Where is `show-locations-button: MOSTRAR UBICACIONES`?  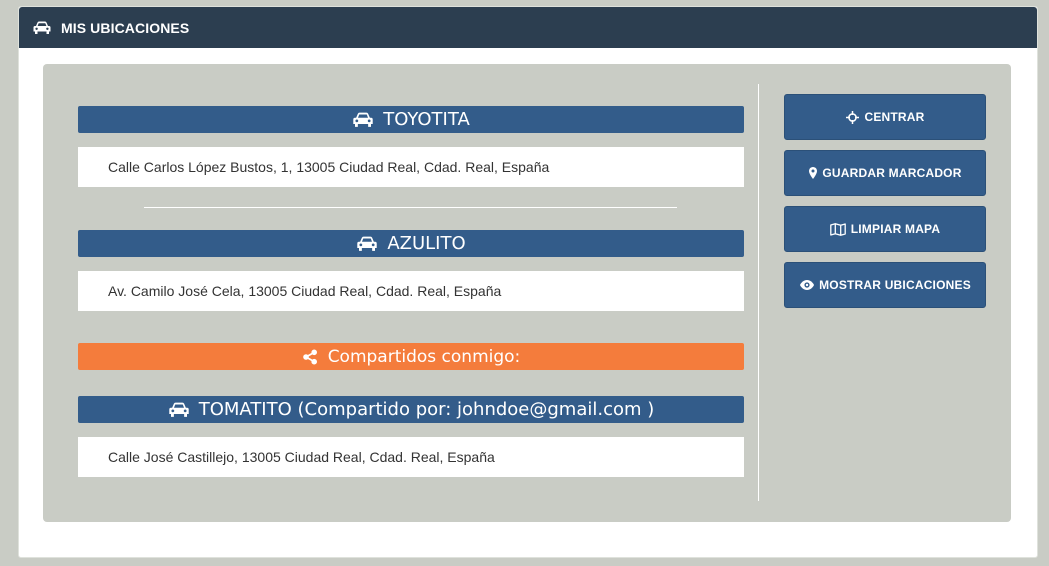 show-locations-button: MOSTRAR UBICACIONES is located at coordinates (885, 285).